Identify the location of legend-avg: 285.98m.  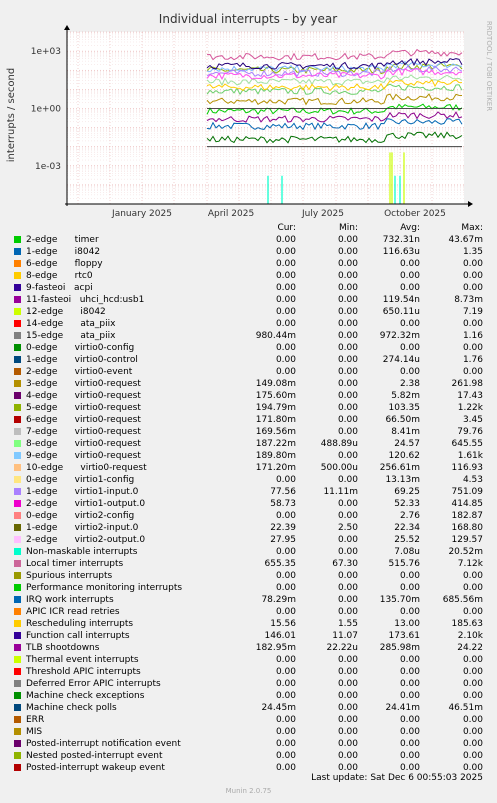
(399, 648).